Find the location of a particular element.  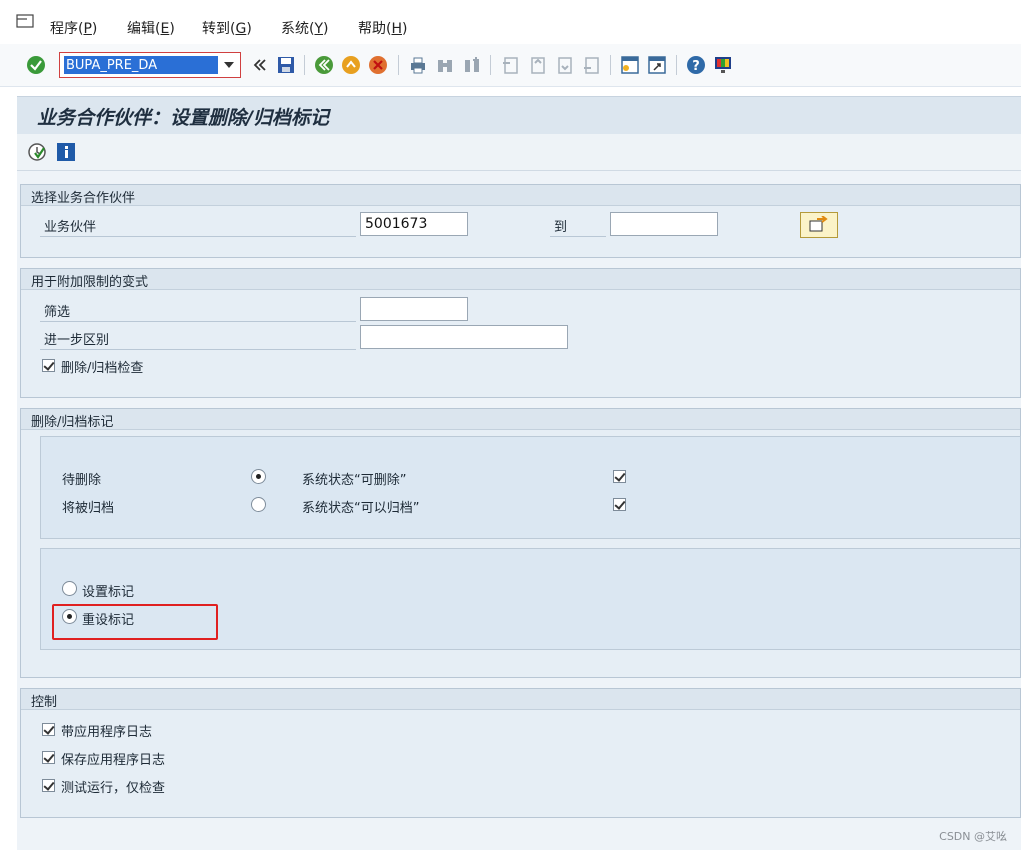

group-header: 控制 is located at coordinates (520, 699).